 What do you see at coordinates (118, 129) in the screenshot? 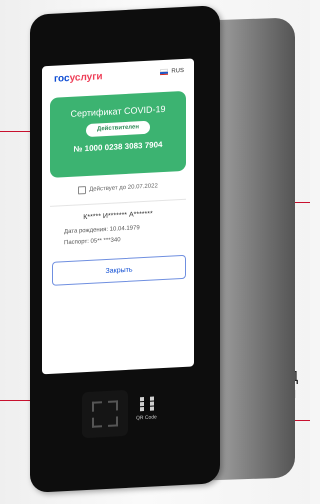
I see `status-badge: Действителен` at bounding box center [118, 129].